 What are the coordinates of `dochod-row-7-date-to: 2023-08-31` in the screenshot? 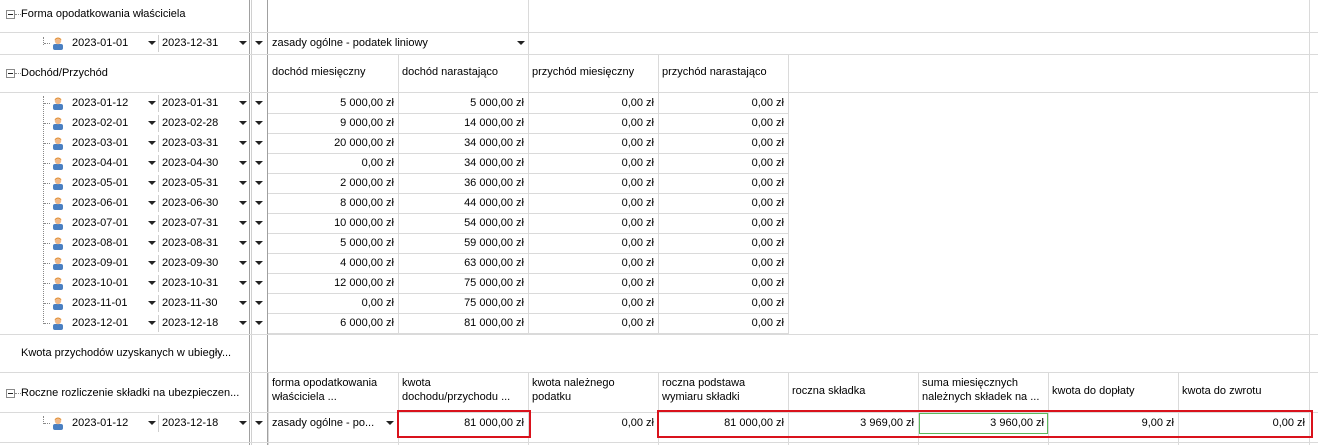 It's located at (203, 243).